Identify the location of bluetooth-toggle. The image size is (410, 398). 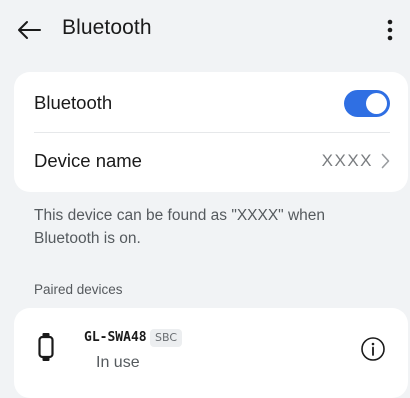
(367, 103).